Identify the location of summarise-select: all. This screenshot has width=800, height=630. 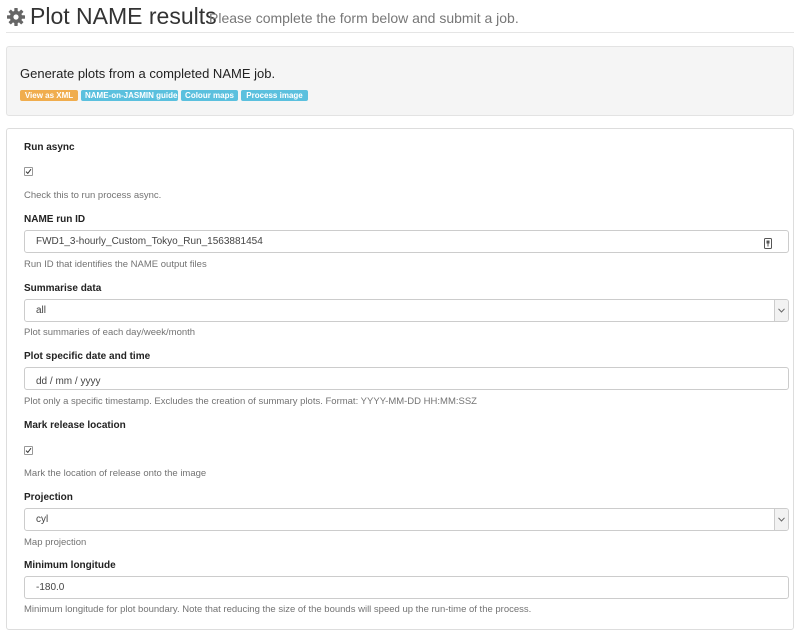
(406, 310).